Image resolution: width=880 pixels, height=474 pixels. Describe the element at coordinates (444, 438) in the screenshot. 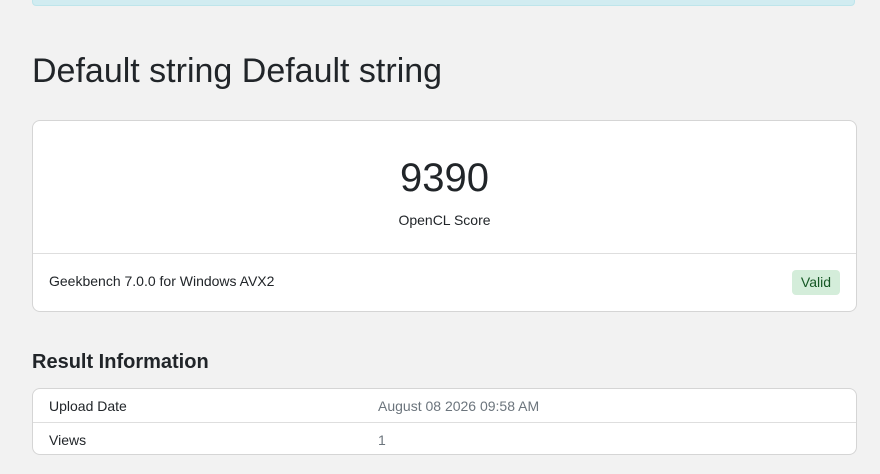

I see `table-row-views: Views 1` at that location.